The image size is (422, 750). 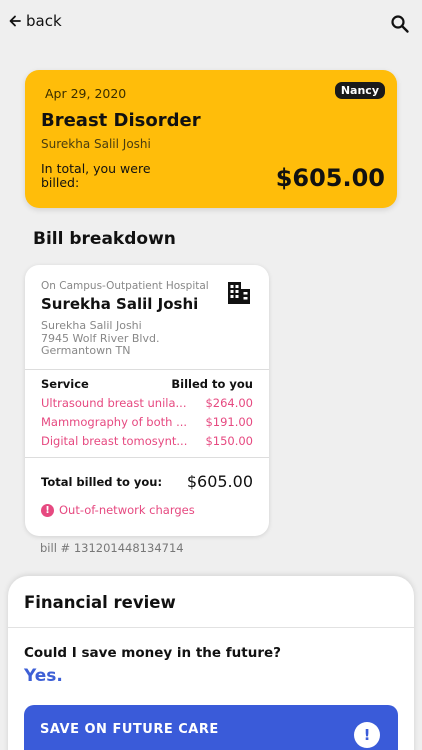 What do you see at coordinates (86, 93) in the screenshot?
I see `bill-date: Apr 29, 2020` at bounding box center [86, 93].